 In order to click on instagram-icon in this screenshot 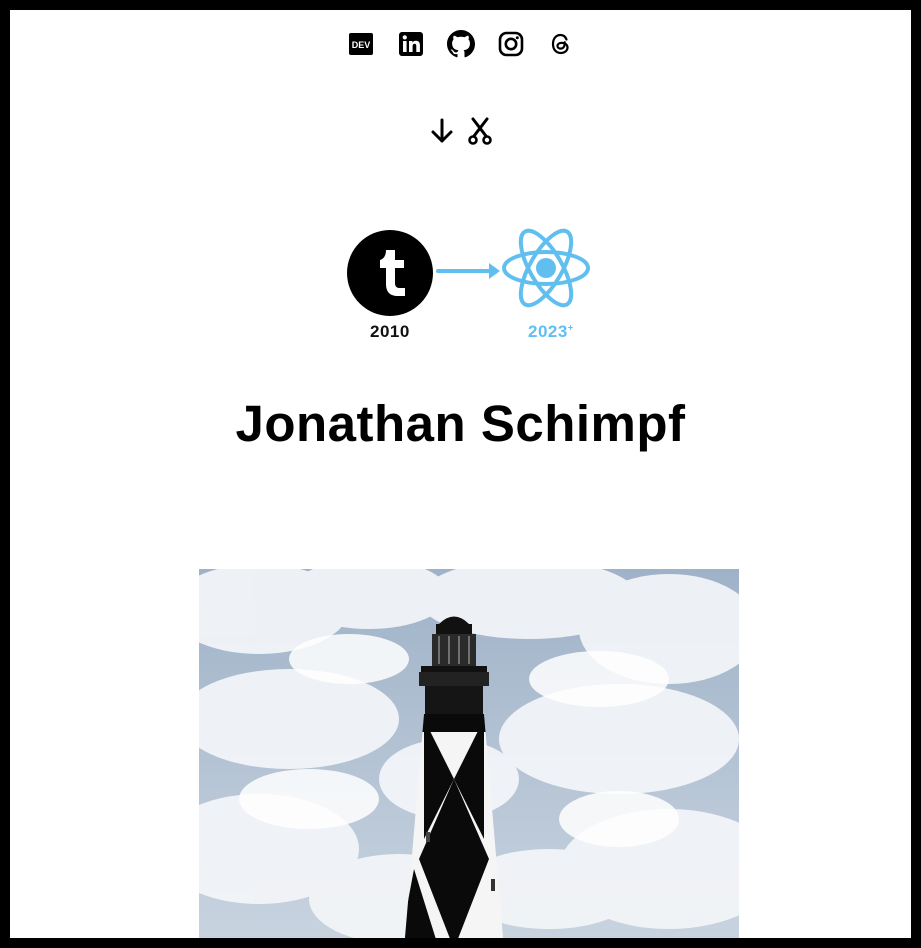, I will do `click(510, 44)`.